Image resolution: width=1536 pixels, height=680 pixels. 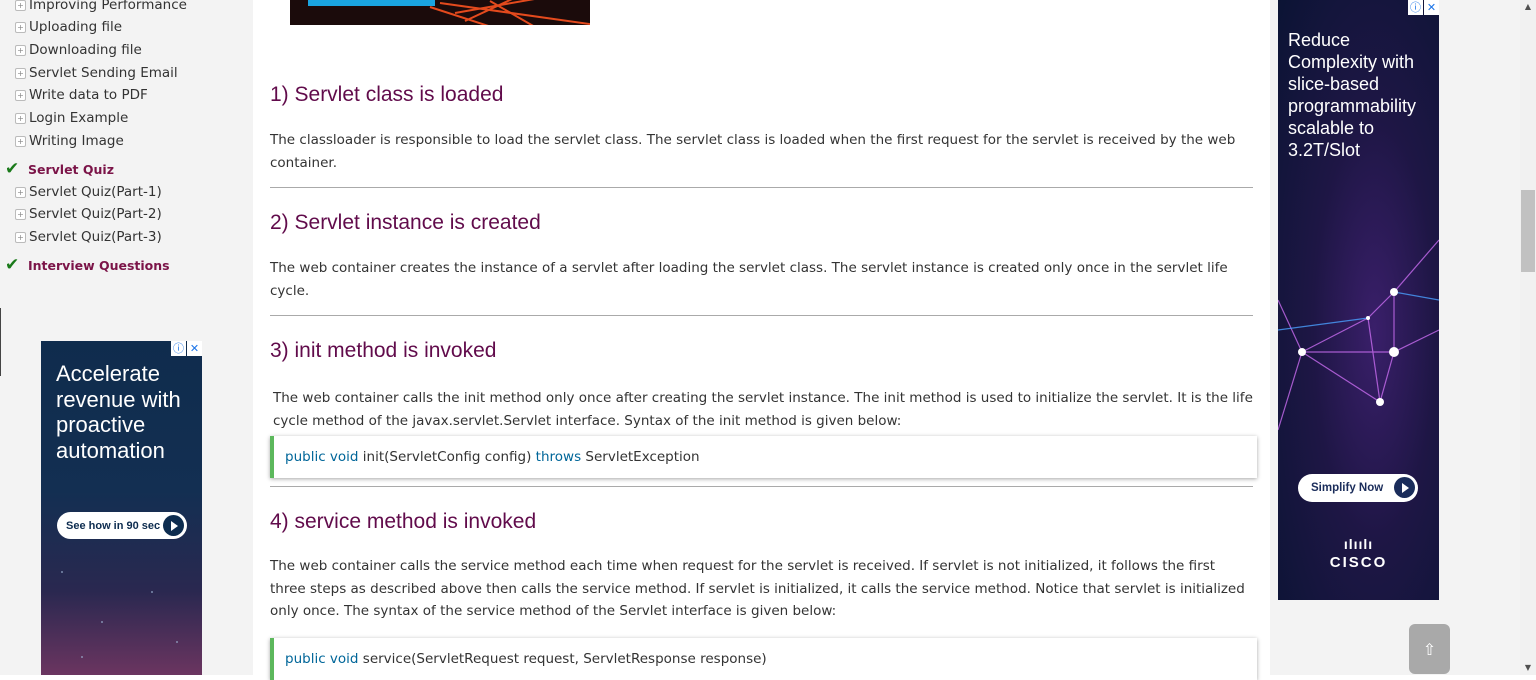 What do you see at coordinates (642, 457) in the screenshot?
I see `code-text: ServletException` at bounding box center [642, 457].